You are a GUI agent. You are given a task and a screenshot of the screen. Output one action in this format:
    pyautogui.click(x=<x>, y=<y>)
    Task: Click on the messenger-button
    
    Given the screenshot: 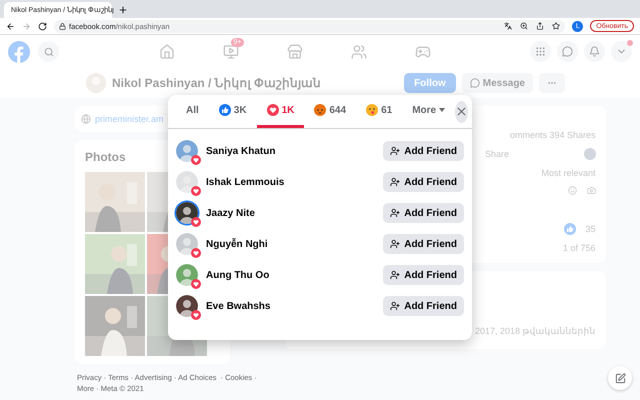 What is the action you would take?
    pyautogui.click(x=567, y=51)
    